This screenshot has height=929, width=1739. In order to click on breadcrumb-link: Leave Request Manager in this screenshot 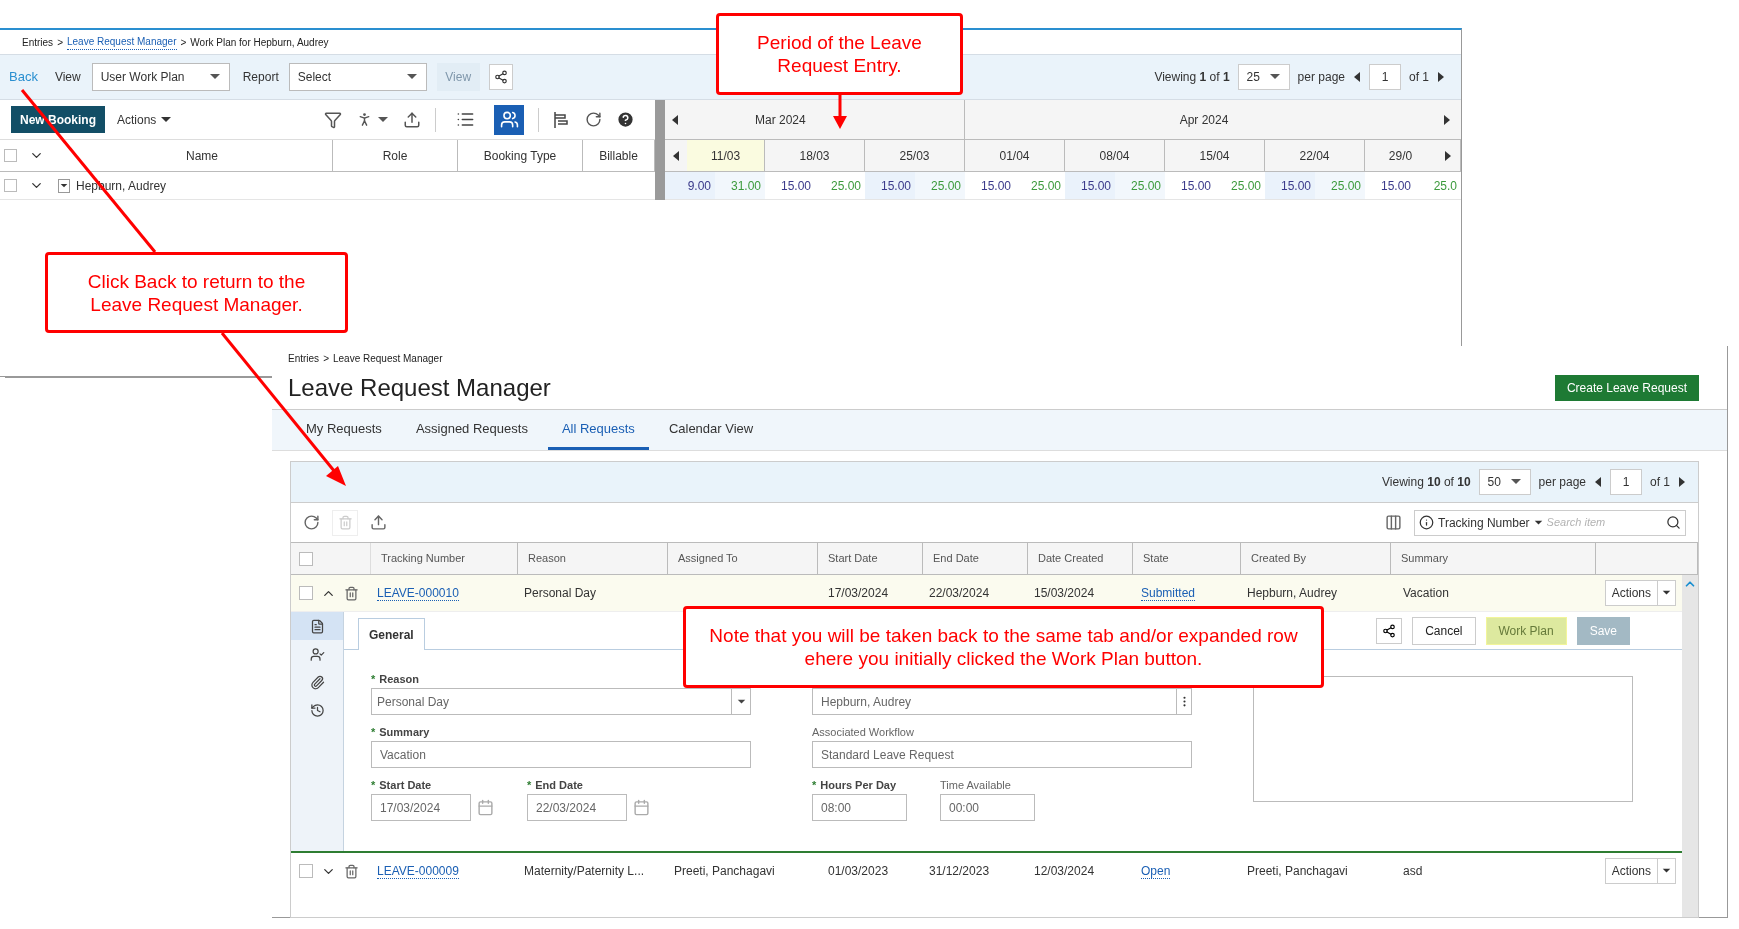, I will do `click(121, 42)`.